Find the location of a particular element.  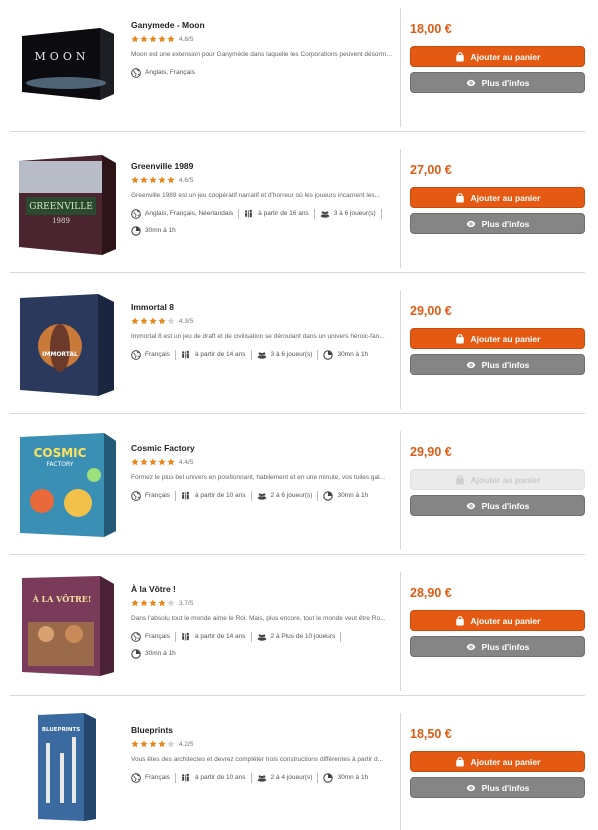

product-price: 27,00 € is located at coordinates (431, 170).